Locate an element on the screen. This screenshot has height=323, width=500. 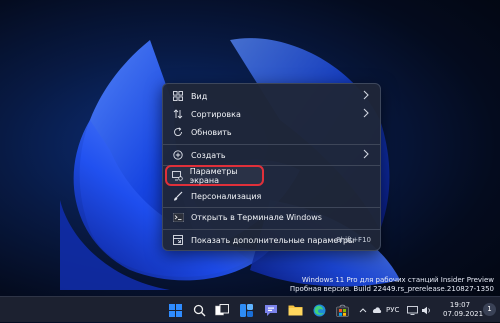
menu-item-label: Показать дополнительные параметры is located at coordinates (273, 240).